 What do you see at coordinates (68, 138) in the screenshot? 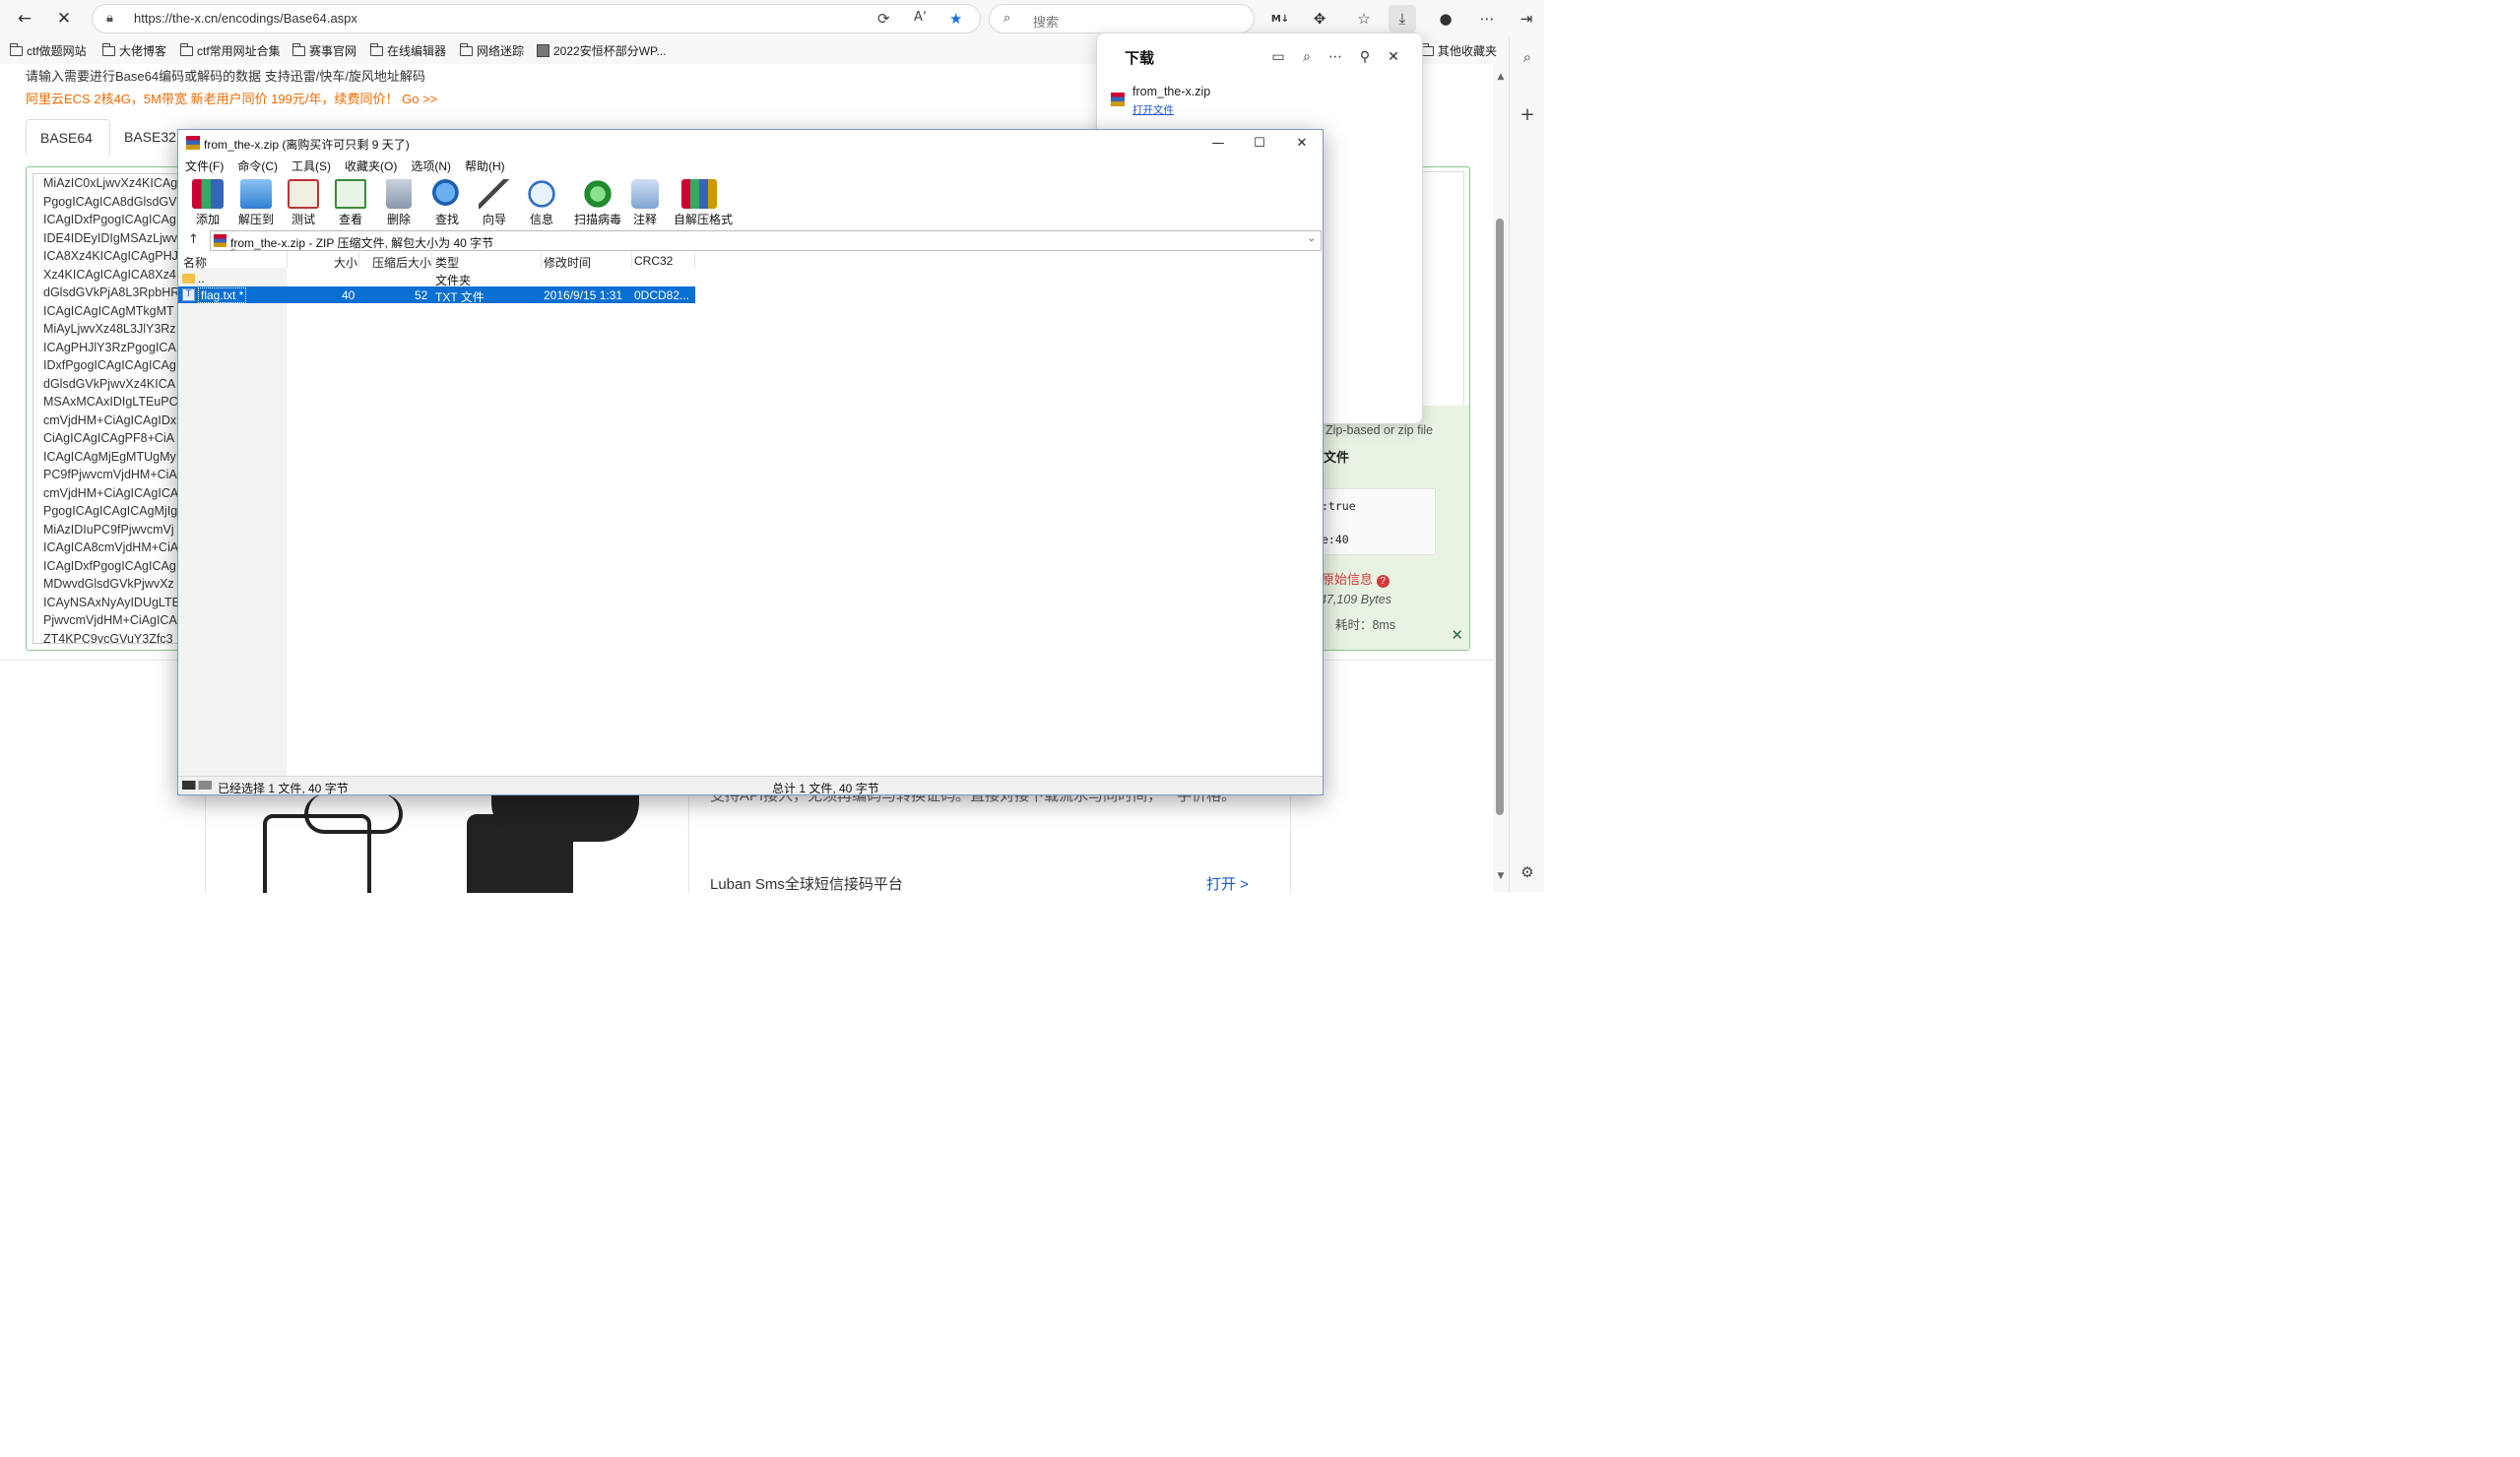
I see `tab-base64: BASE64` at bounding box center [68, 138].